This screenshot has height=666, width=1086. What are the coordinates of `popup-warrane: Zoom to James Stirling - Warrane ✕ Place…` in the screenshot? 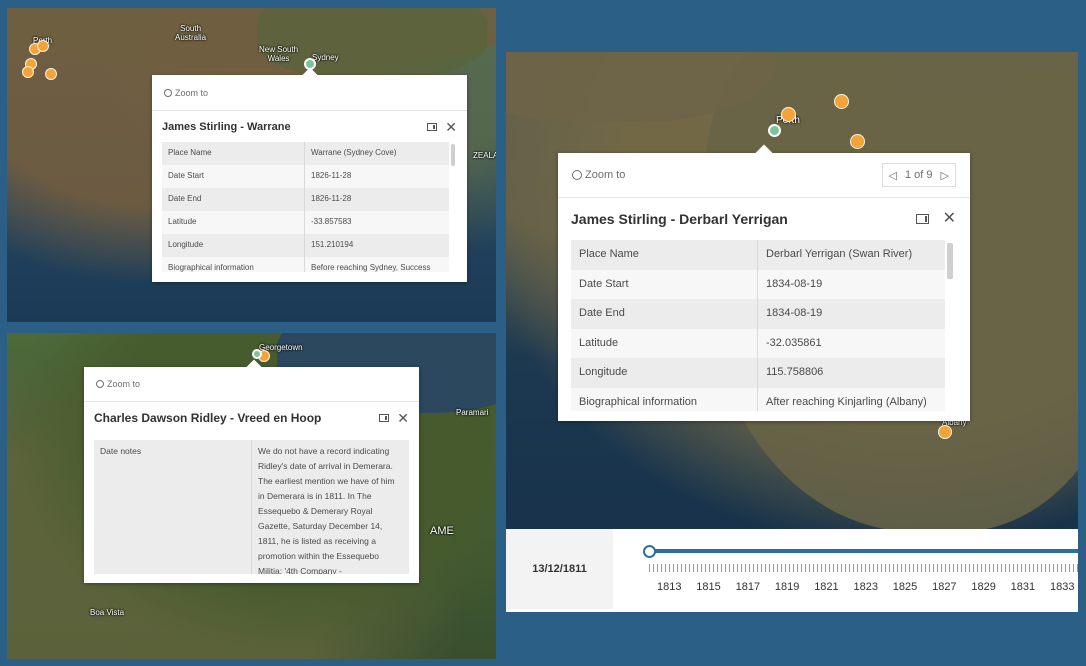 It's located at (309, 174).